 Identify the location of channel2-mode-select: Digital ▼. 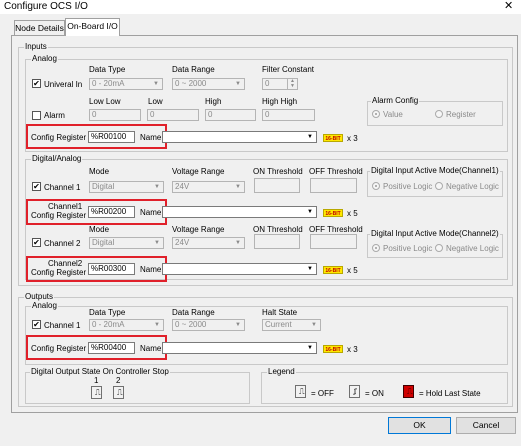
(126, 243).